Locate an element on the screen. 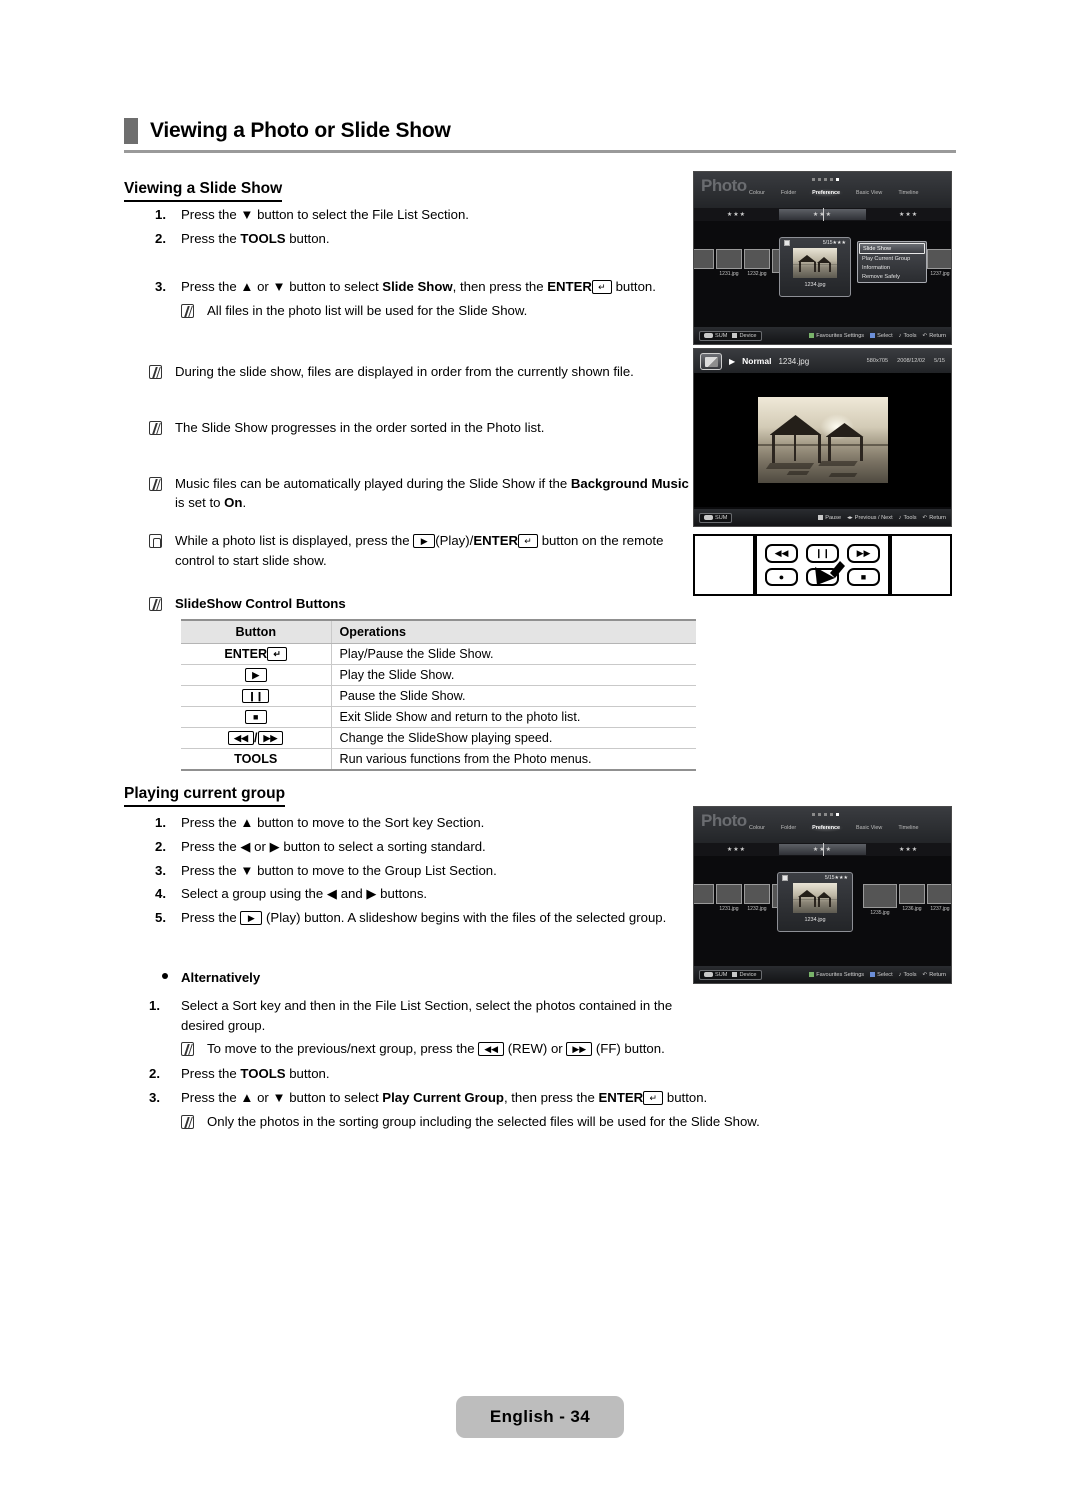 Image resolution: width=1080 pixels, height=1488 pixels. cell-operation: Pause the Slide Show. is located at coordinates (513, 696).